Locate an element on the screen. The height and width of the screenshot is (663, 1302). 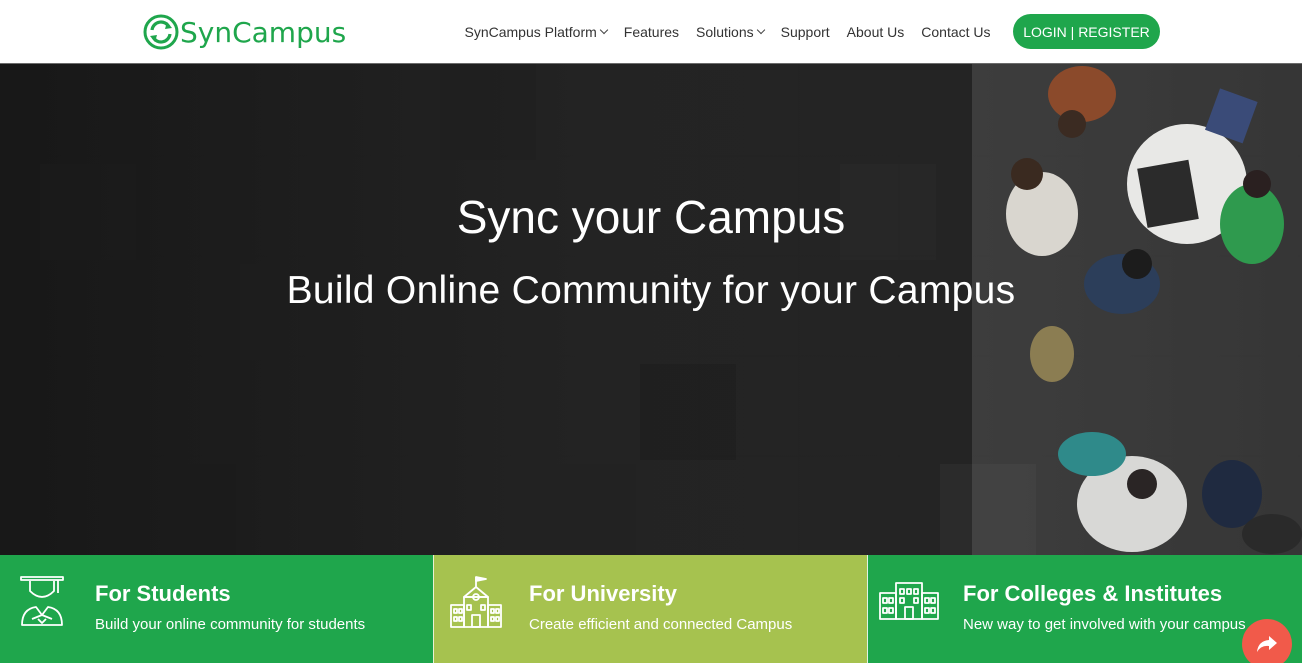
graduate-icon is located at coordinates (42, 601).